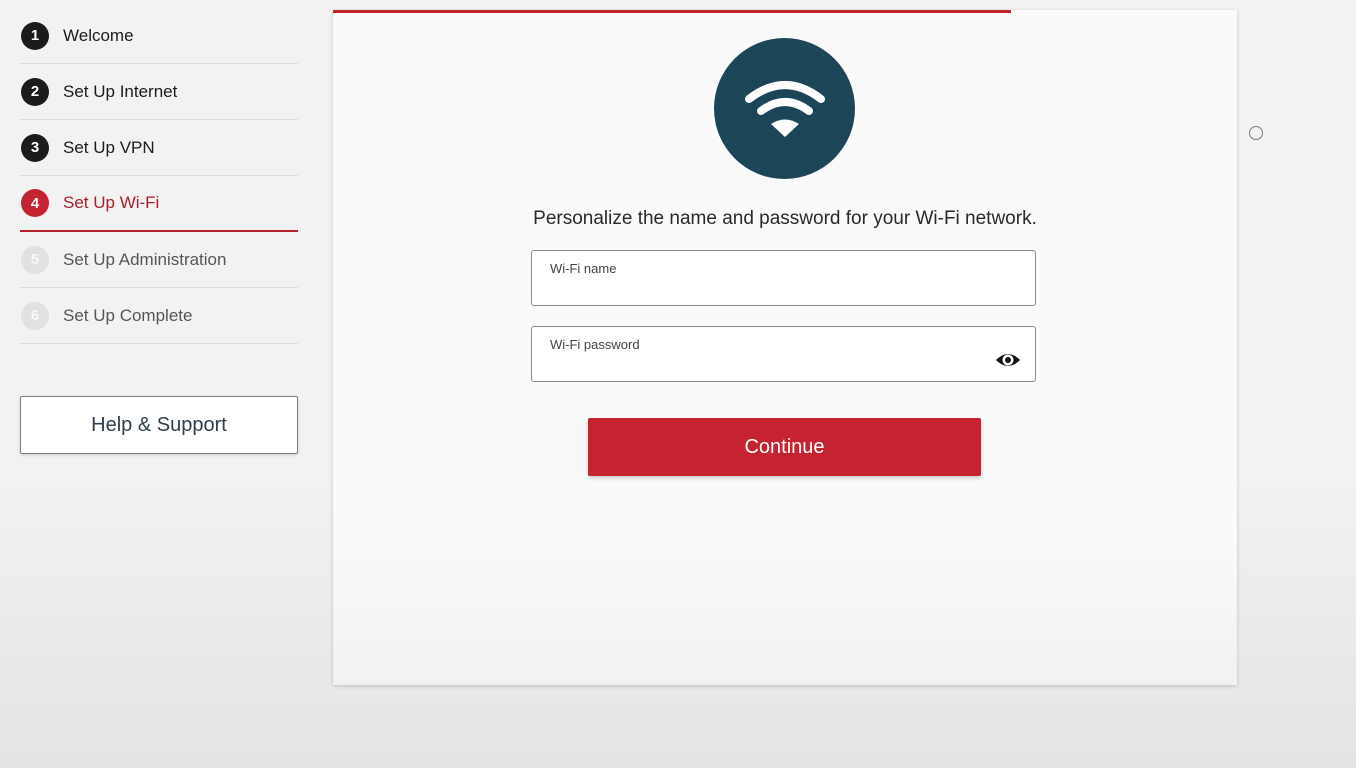  What do you see at coordinates (783, 354) in the screenshot?
I see `wifi-password-field: Wi-Fi password` at bounding box center [783, 354].